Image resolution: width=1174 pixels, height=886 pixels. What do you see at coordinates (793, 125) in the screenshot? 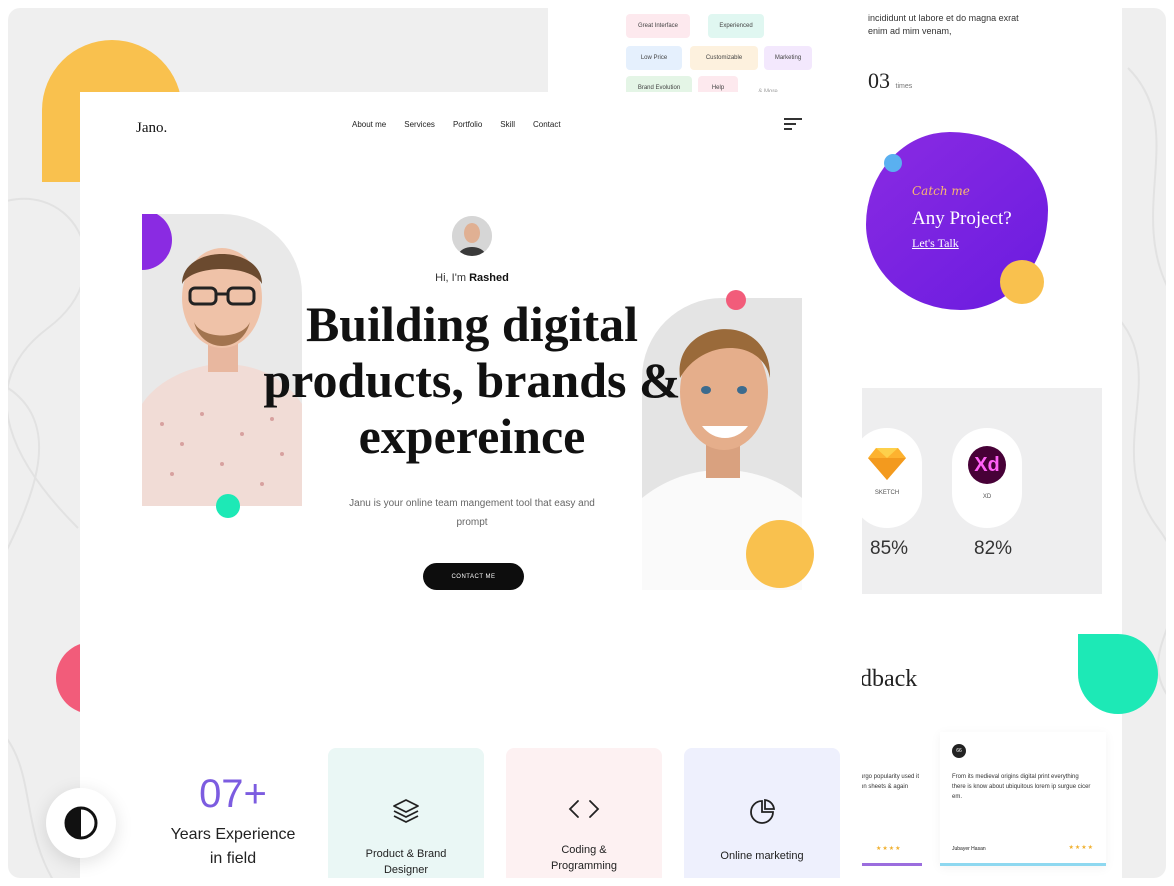
I see `hamburger-menu-icon` at bounding box center [793, 125].